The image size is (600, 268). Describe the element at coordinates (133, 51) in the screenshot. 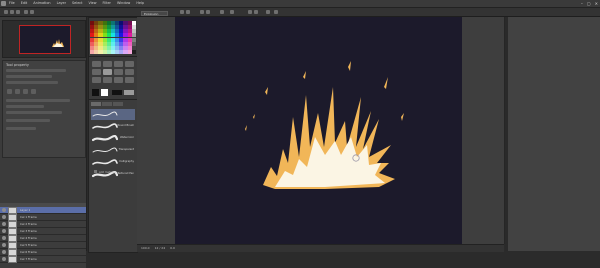

I see `color-swatch` at that location.